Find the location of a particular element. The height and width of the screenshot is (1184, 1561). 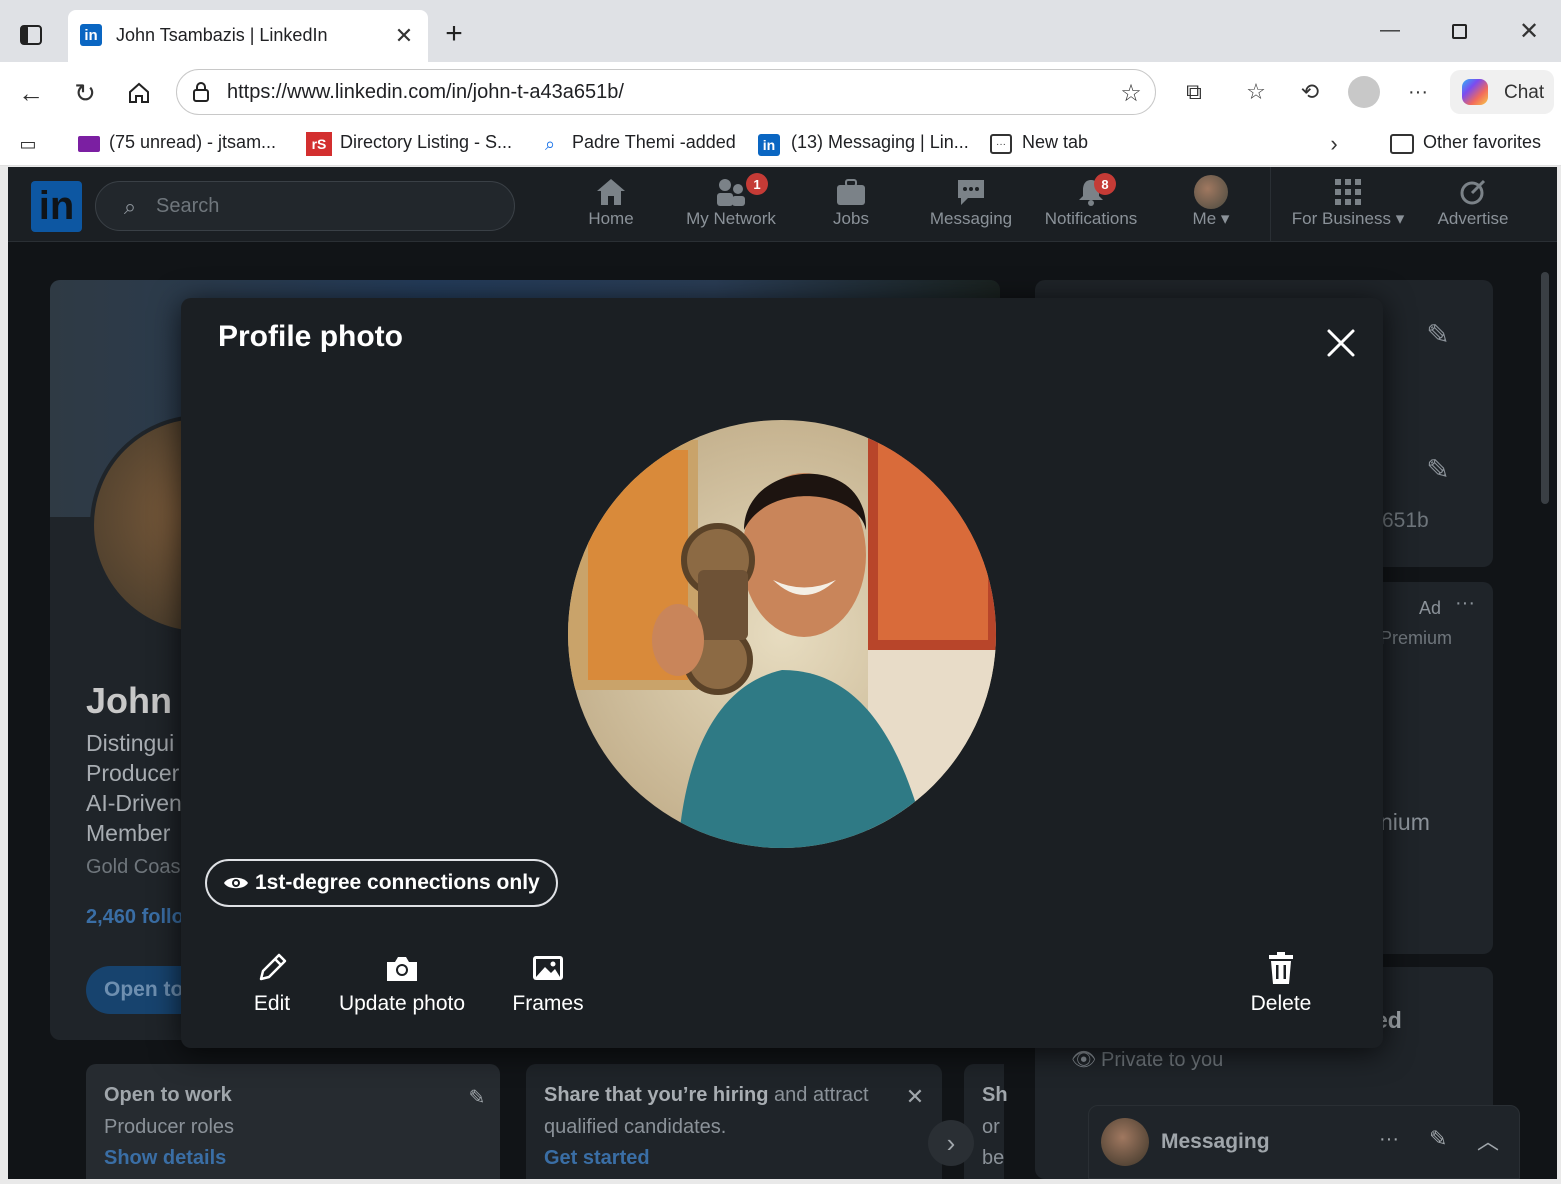

search-icon: ⌕ is located at coordinates (130, 206).